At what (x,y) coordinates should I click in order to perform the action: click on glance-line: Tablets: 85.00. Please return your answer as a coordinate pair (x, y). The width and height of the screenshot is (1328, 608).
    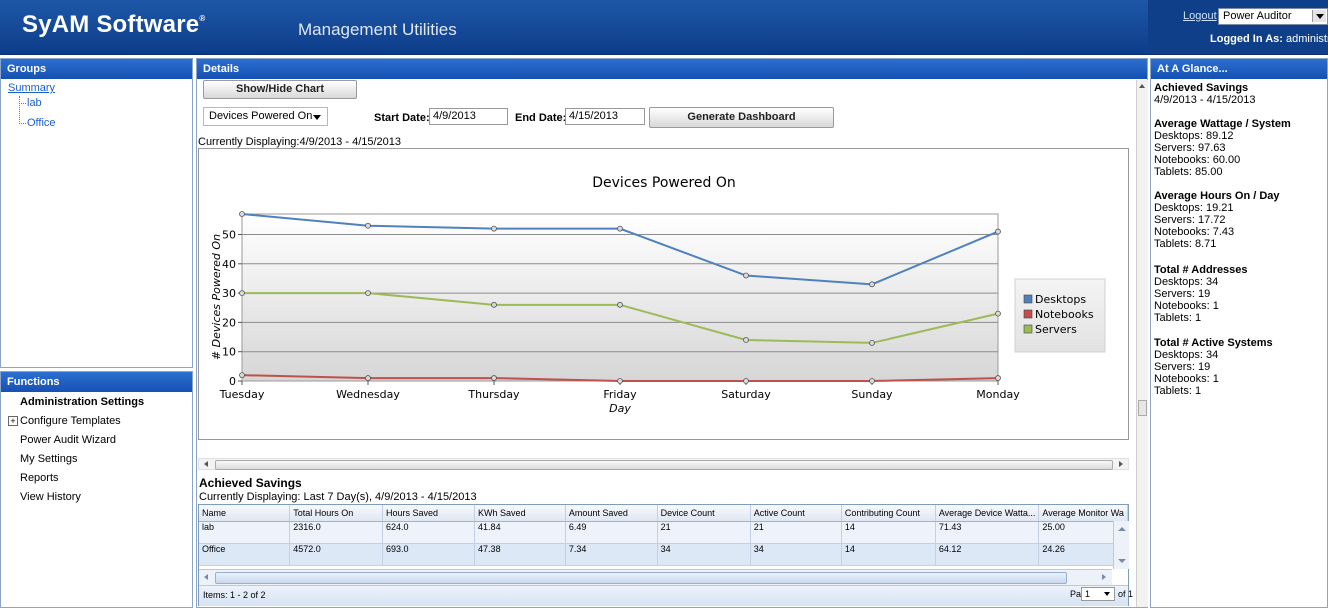
    Looking at the image, I should click on (1188, 172).